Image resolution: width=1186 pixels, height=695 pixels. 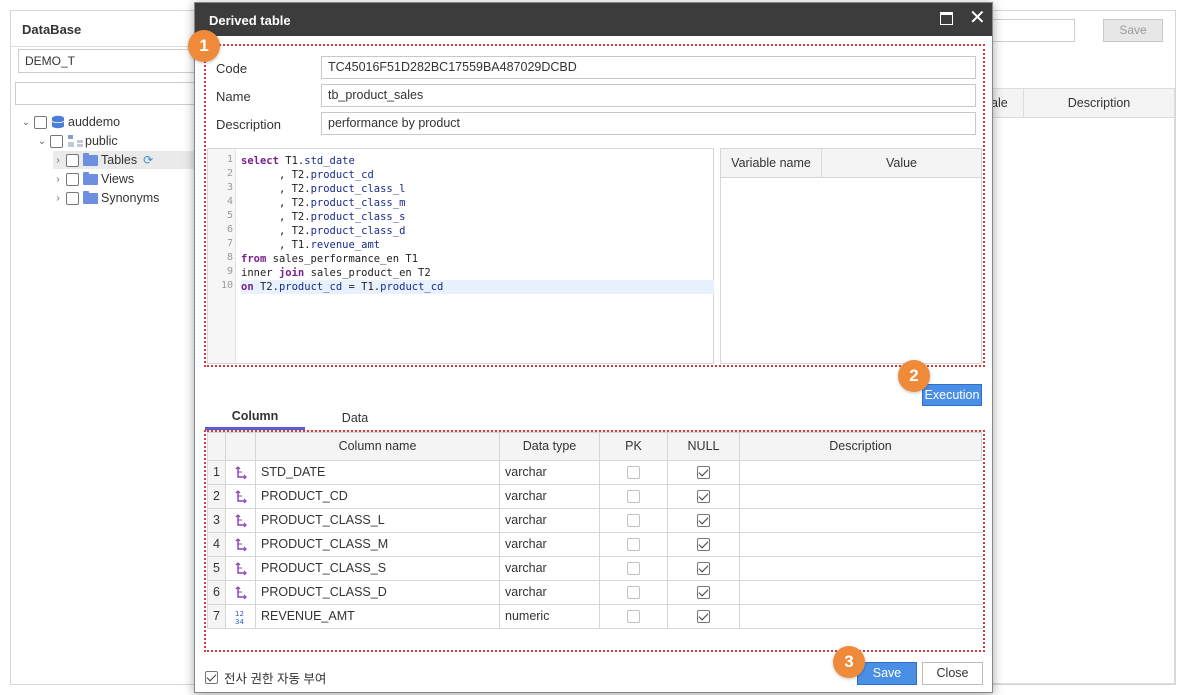 What do you see at coordinates (241, 446) in the screenshot?
I see `type-icon-header` at bounding box center [241, 446].